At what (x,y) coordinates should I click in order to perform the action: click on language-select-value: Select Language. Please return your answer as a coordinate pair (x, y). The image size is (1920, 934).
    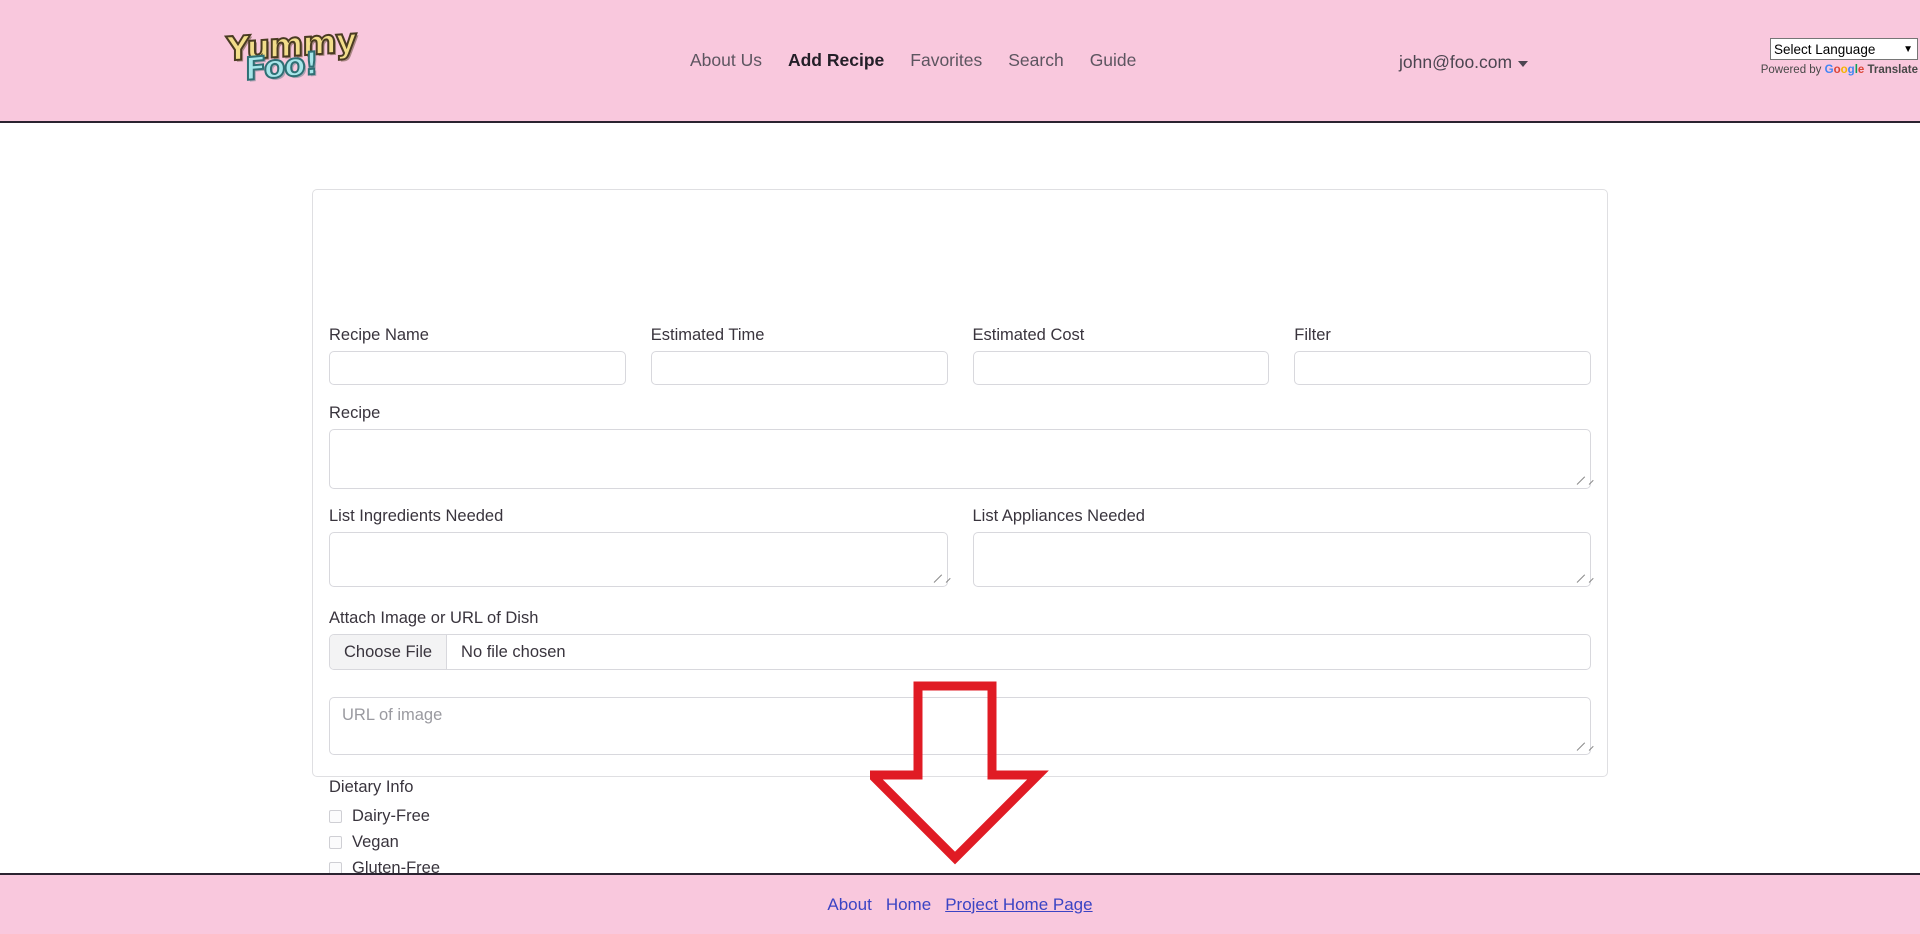
    Looking at the image, I should click on (1825, 49).